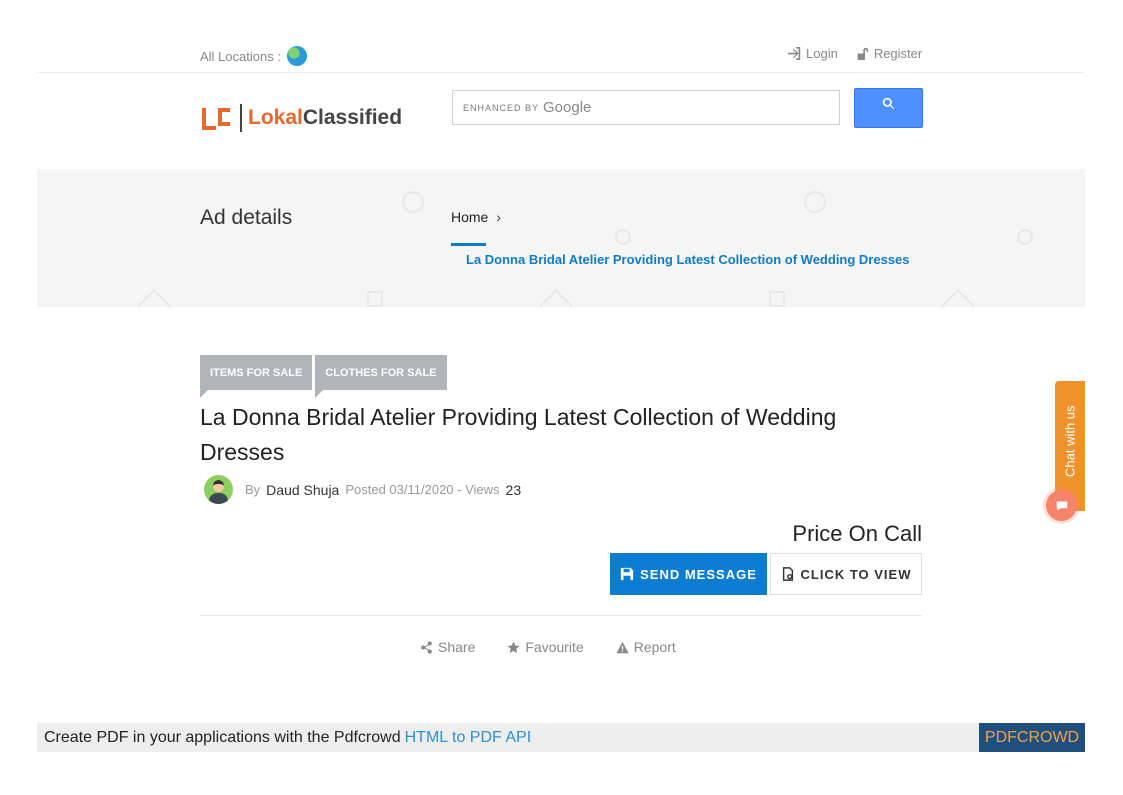 This screenshot has height=795, width=1123. Describe the element at coordinates (856, 574) in the screenshot. I see `click-to-view-label: CLICK TO VIEW` at that location.